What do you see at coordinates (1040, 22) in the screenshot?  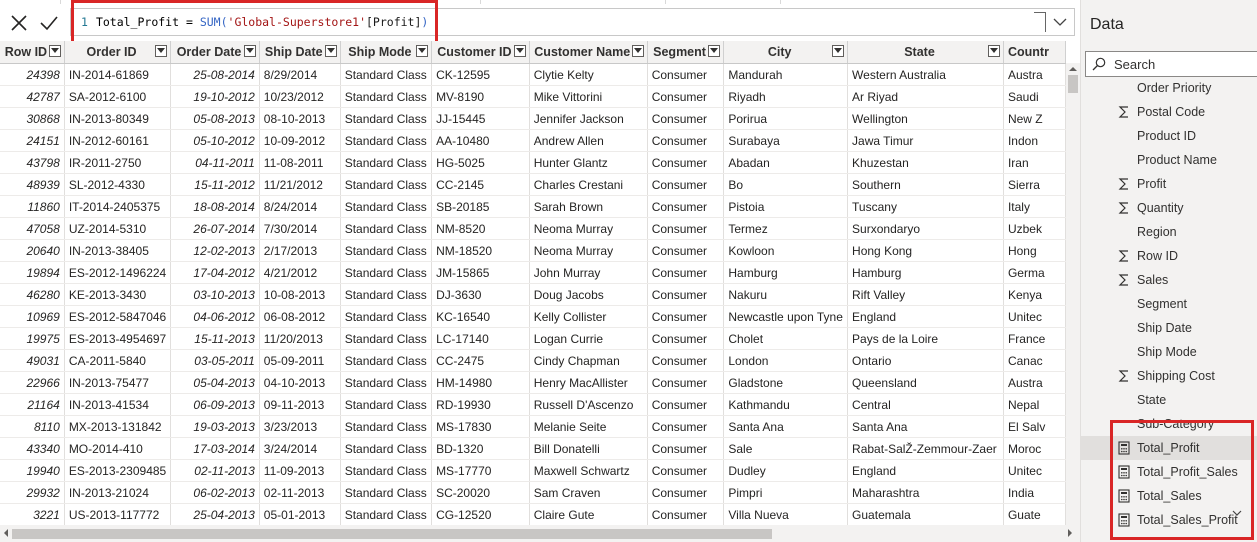 I see `formula-scrollbar` at bounding box center [1040, 22].